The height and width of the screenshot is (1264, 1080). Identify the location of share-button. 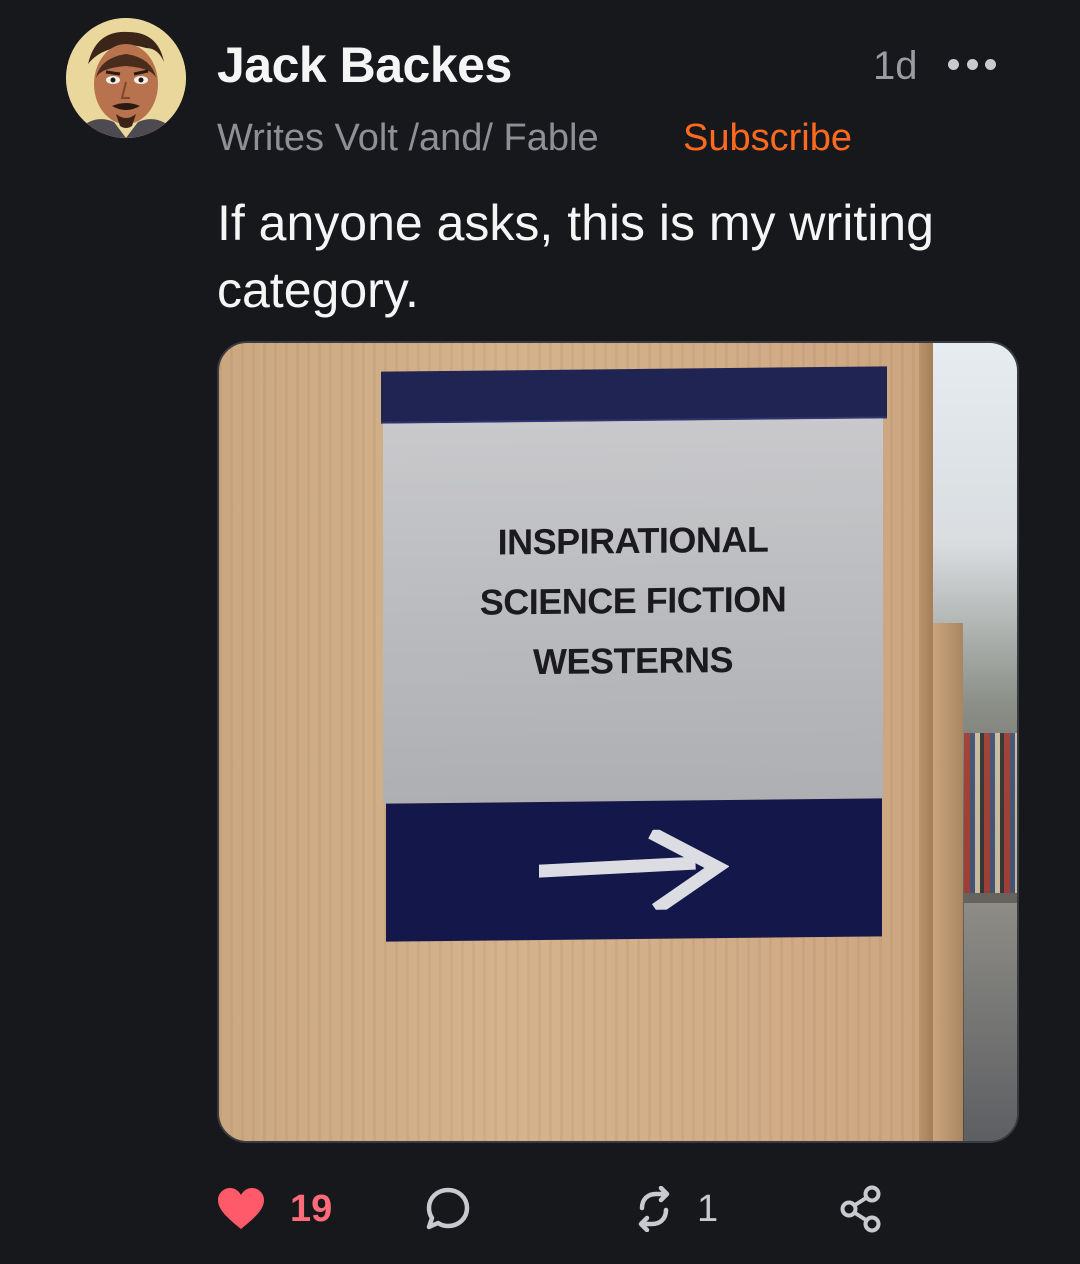
(861, 1209).